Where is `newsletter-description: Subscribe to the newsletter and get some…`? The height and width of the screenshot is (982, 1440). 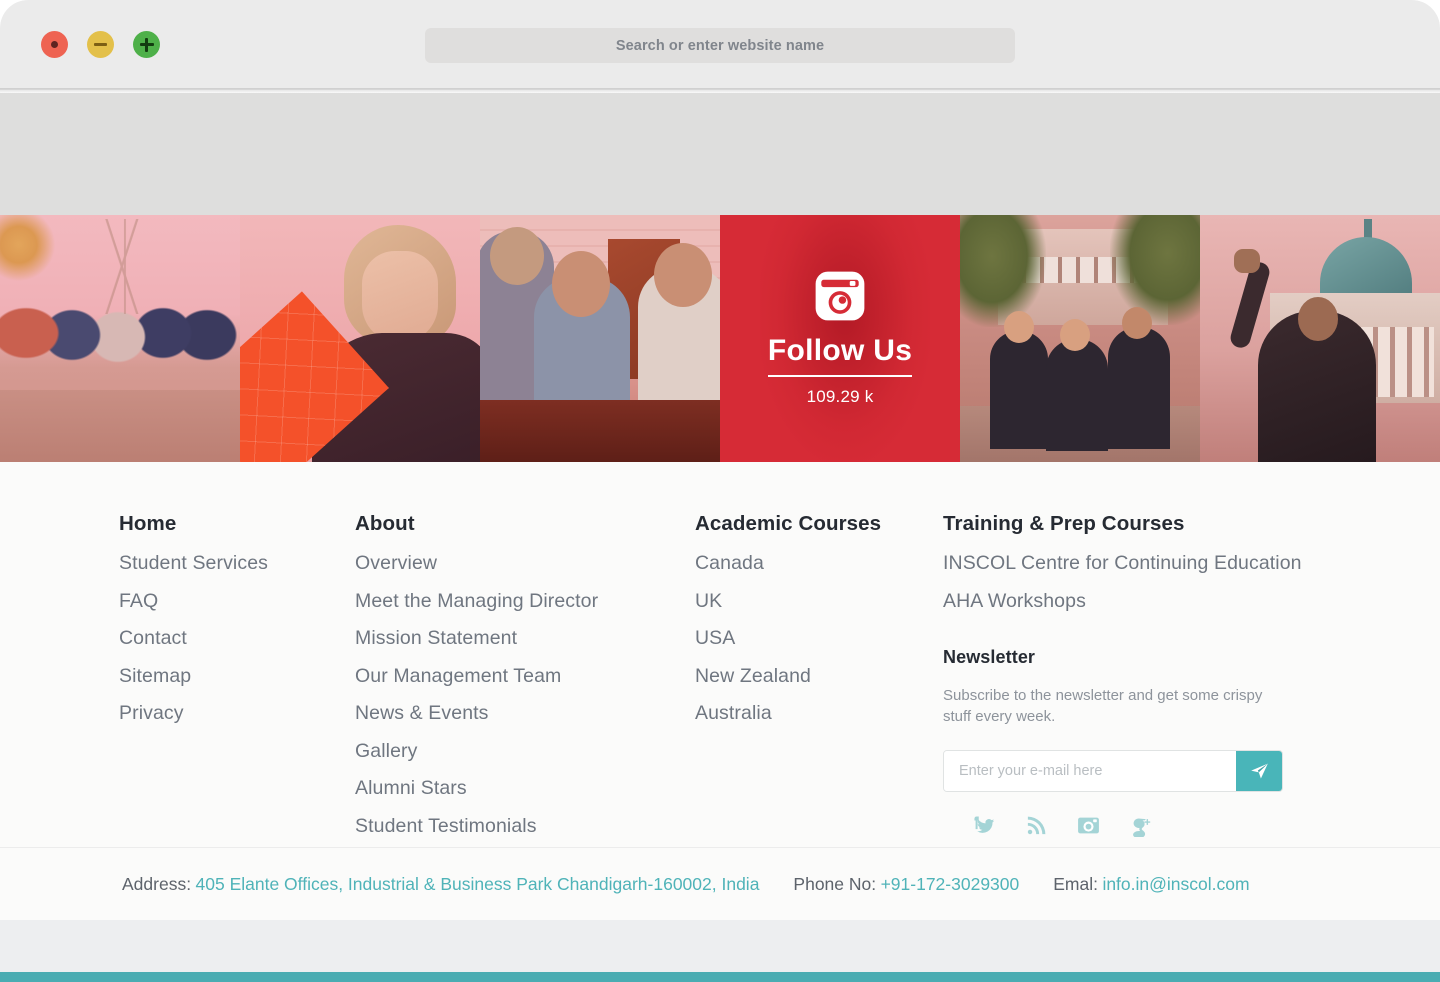 newsletter-description: Subscribe to the newsletter and get some… is located at coordinates (1103, 706).